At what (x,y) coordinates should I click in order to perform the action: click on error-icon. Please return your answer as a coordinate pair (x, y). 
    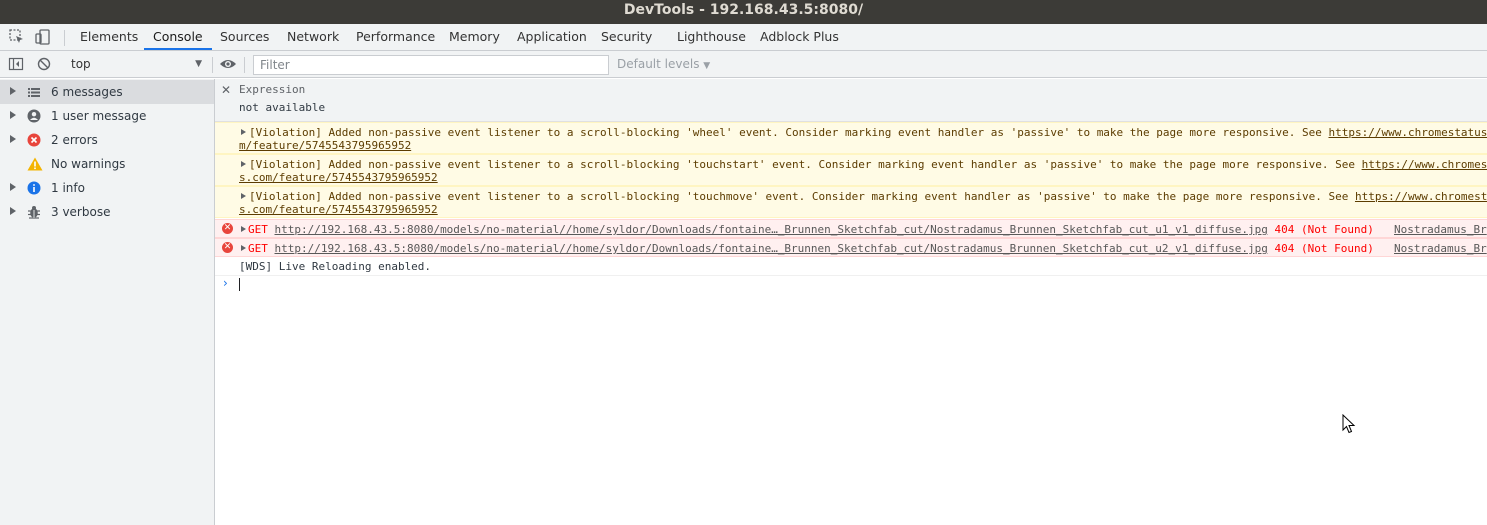
    Looking at the image, I should click on (34, 140).